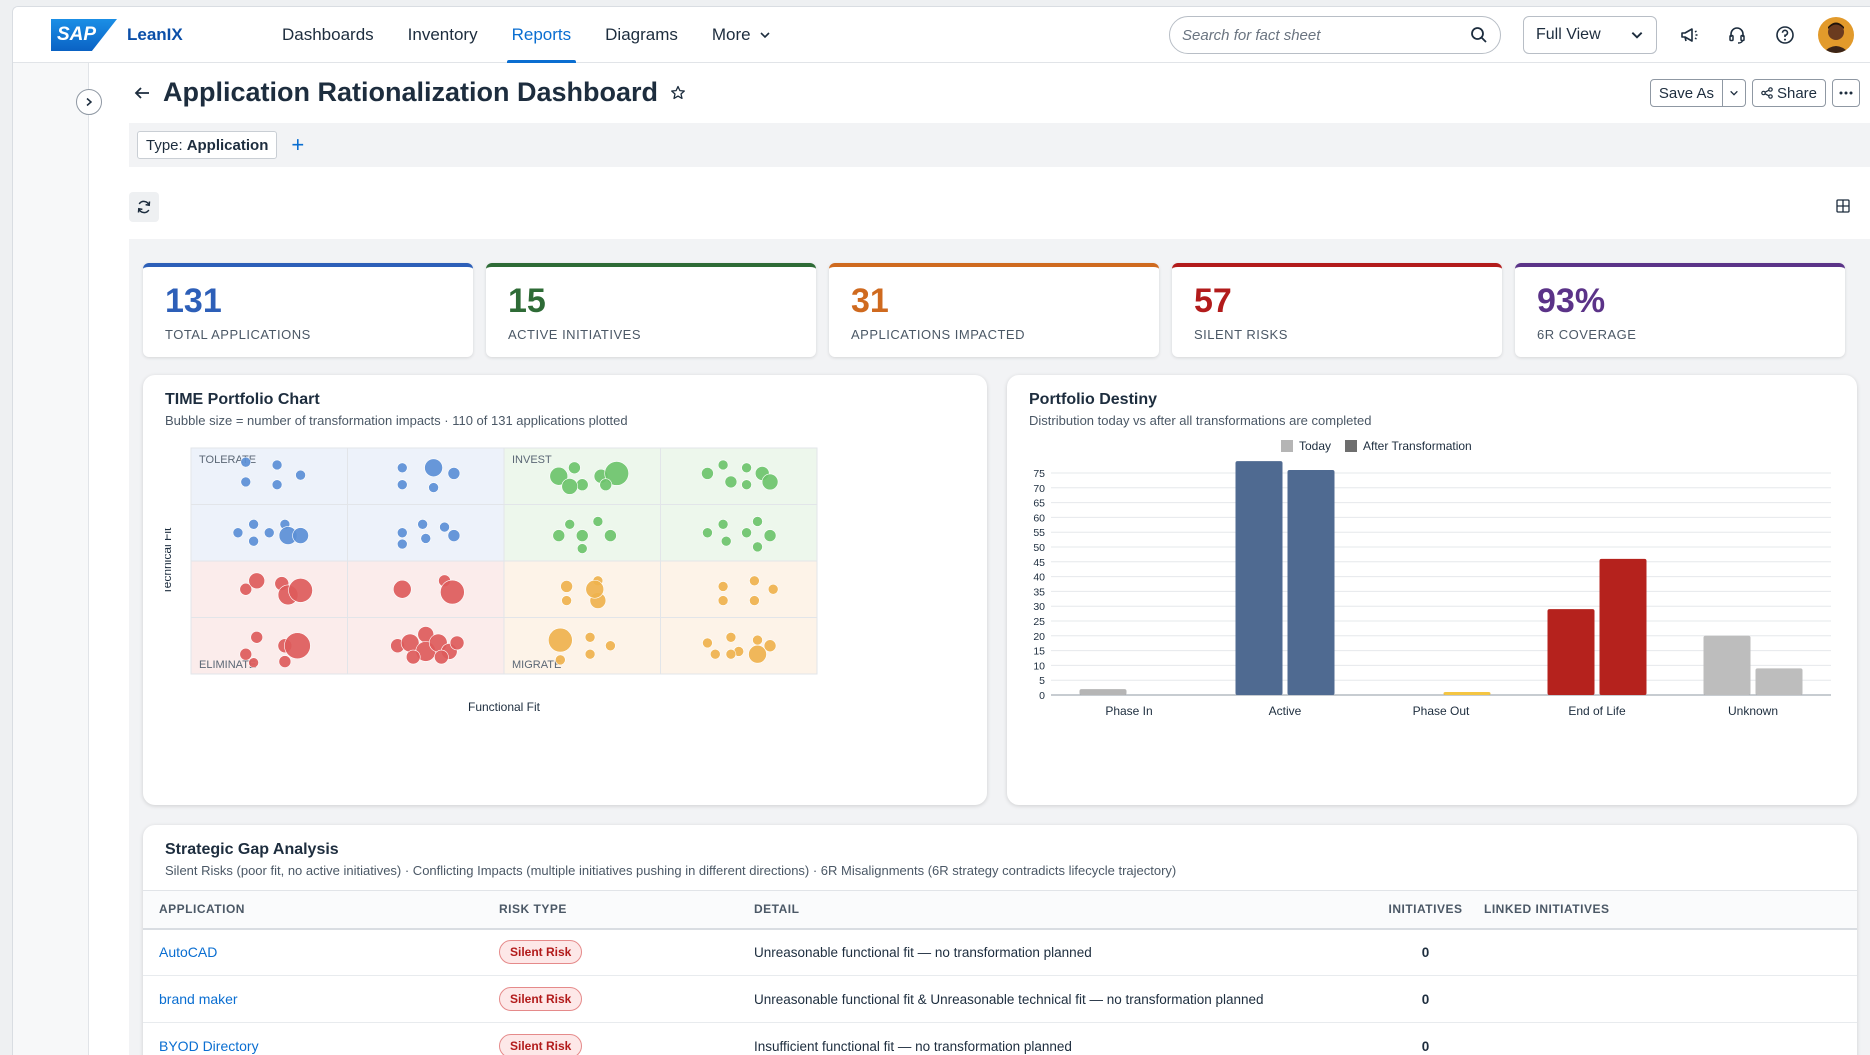 Image resolution: width=1870 pixels, height=1055 pixels. I want to click on logo: SAP LeanIX, so click(117, 35).